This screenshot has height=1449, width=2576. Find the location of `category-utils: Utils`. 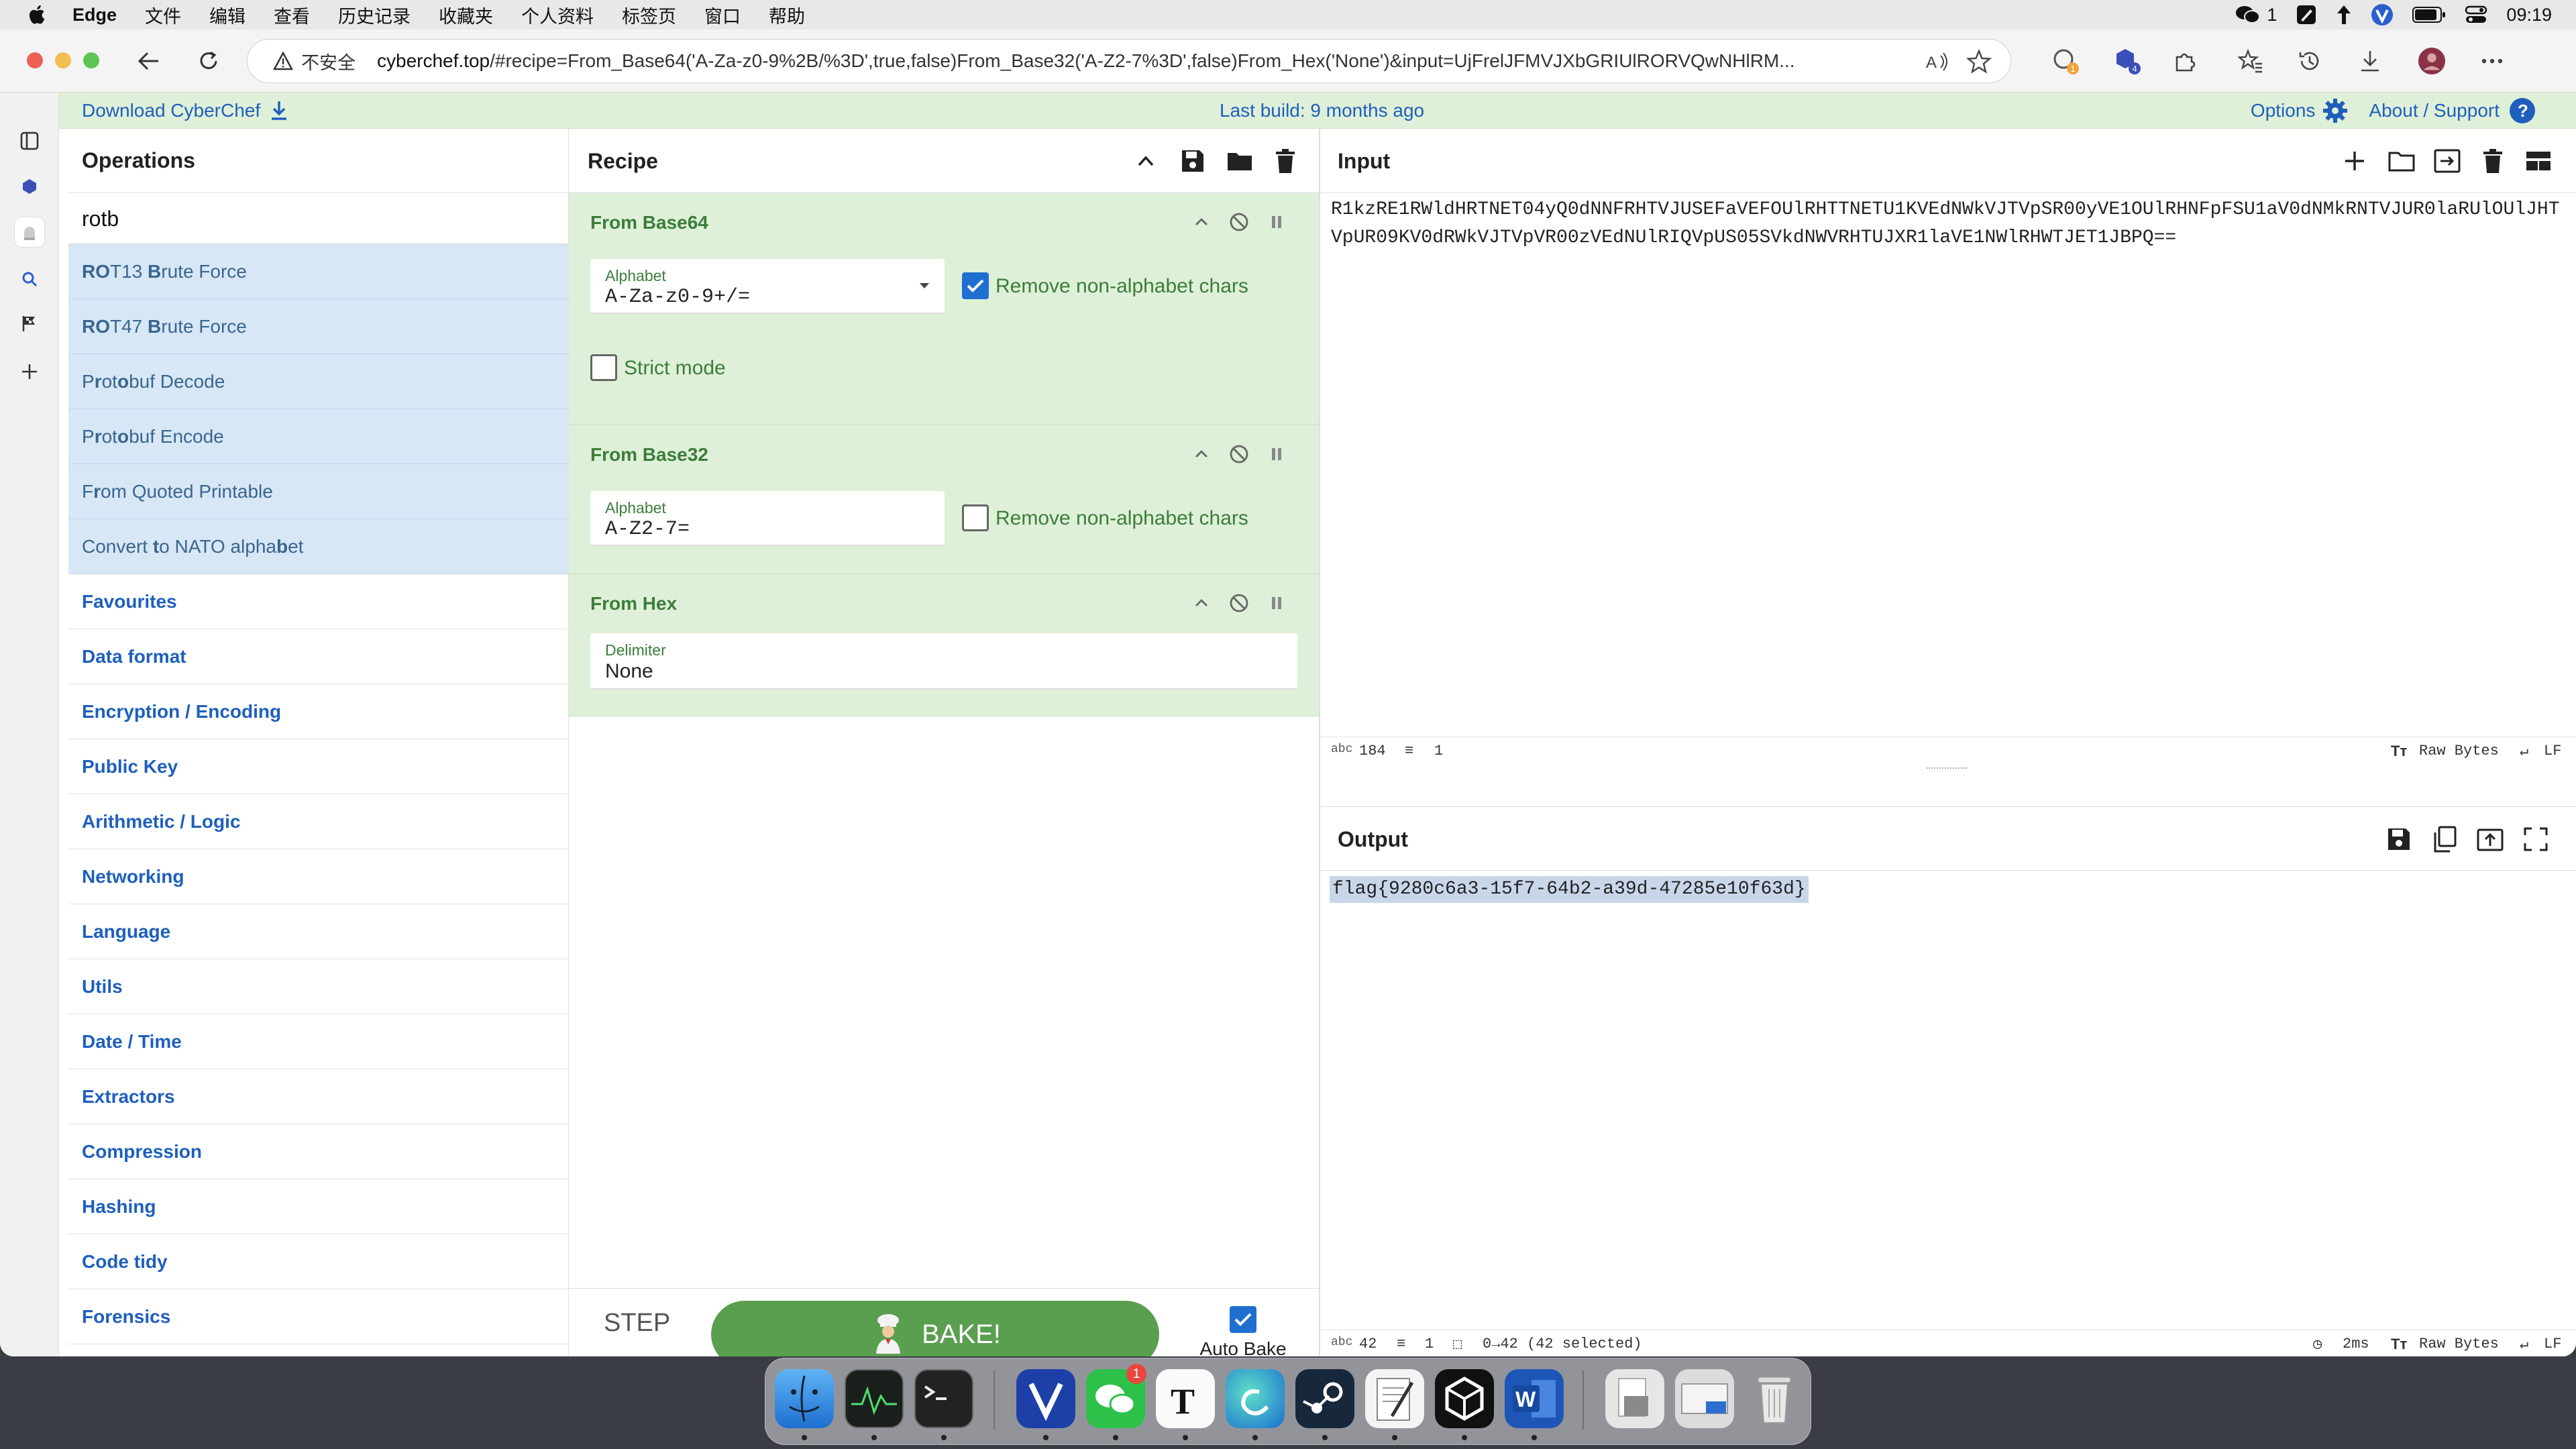

category-utils: Utils is located at coordinates (341, 986).